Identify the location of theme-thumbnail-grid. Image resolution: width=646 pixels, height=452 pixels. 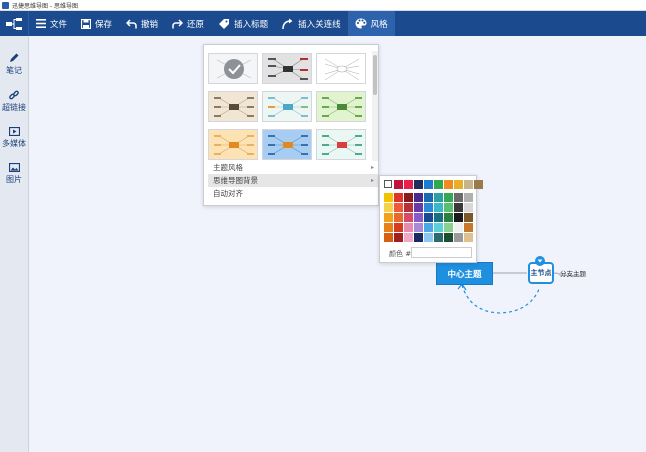
(288, 107).